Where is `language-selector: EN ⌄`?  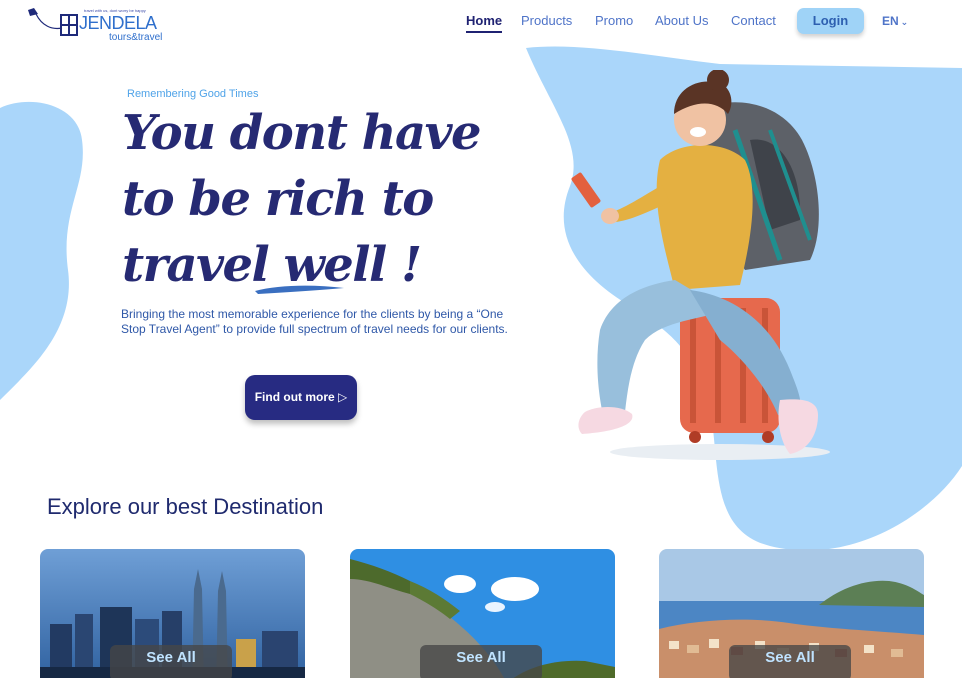 language-selector: EN ⌄ is located at coordinates (895, 21).